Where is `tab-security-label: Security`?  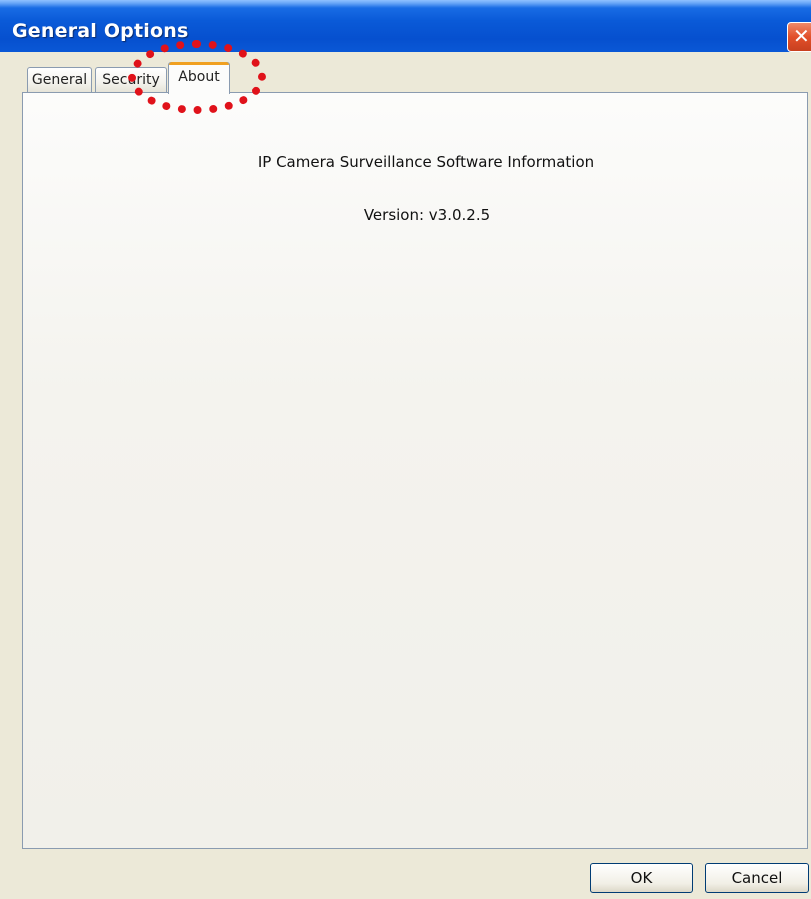
tab-security-label: Security is located at coordinates (131, 80).